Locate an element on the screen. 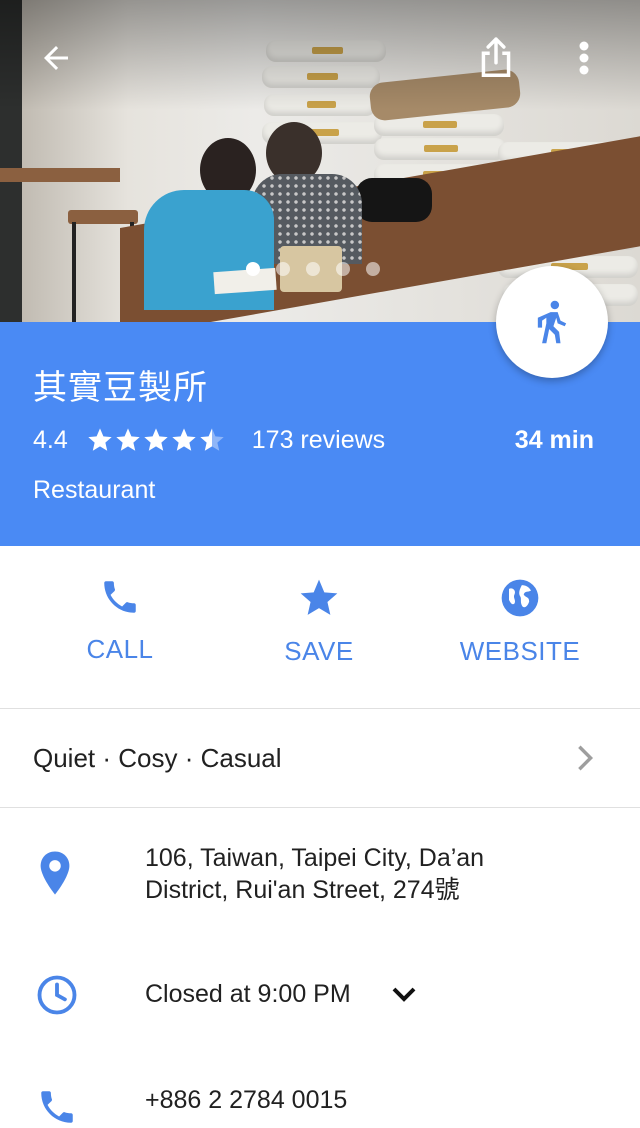  globe-icon is located at coordinates (520, 598).